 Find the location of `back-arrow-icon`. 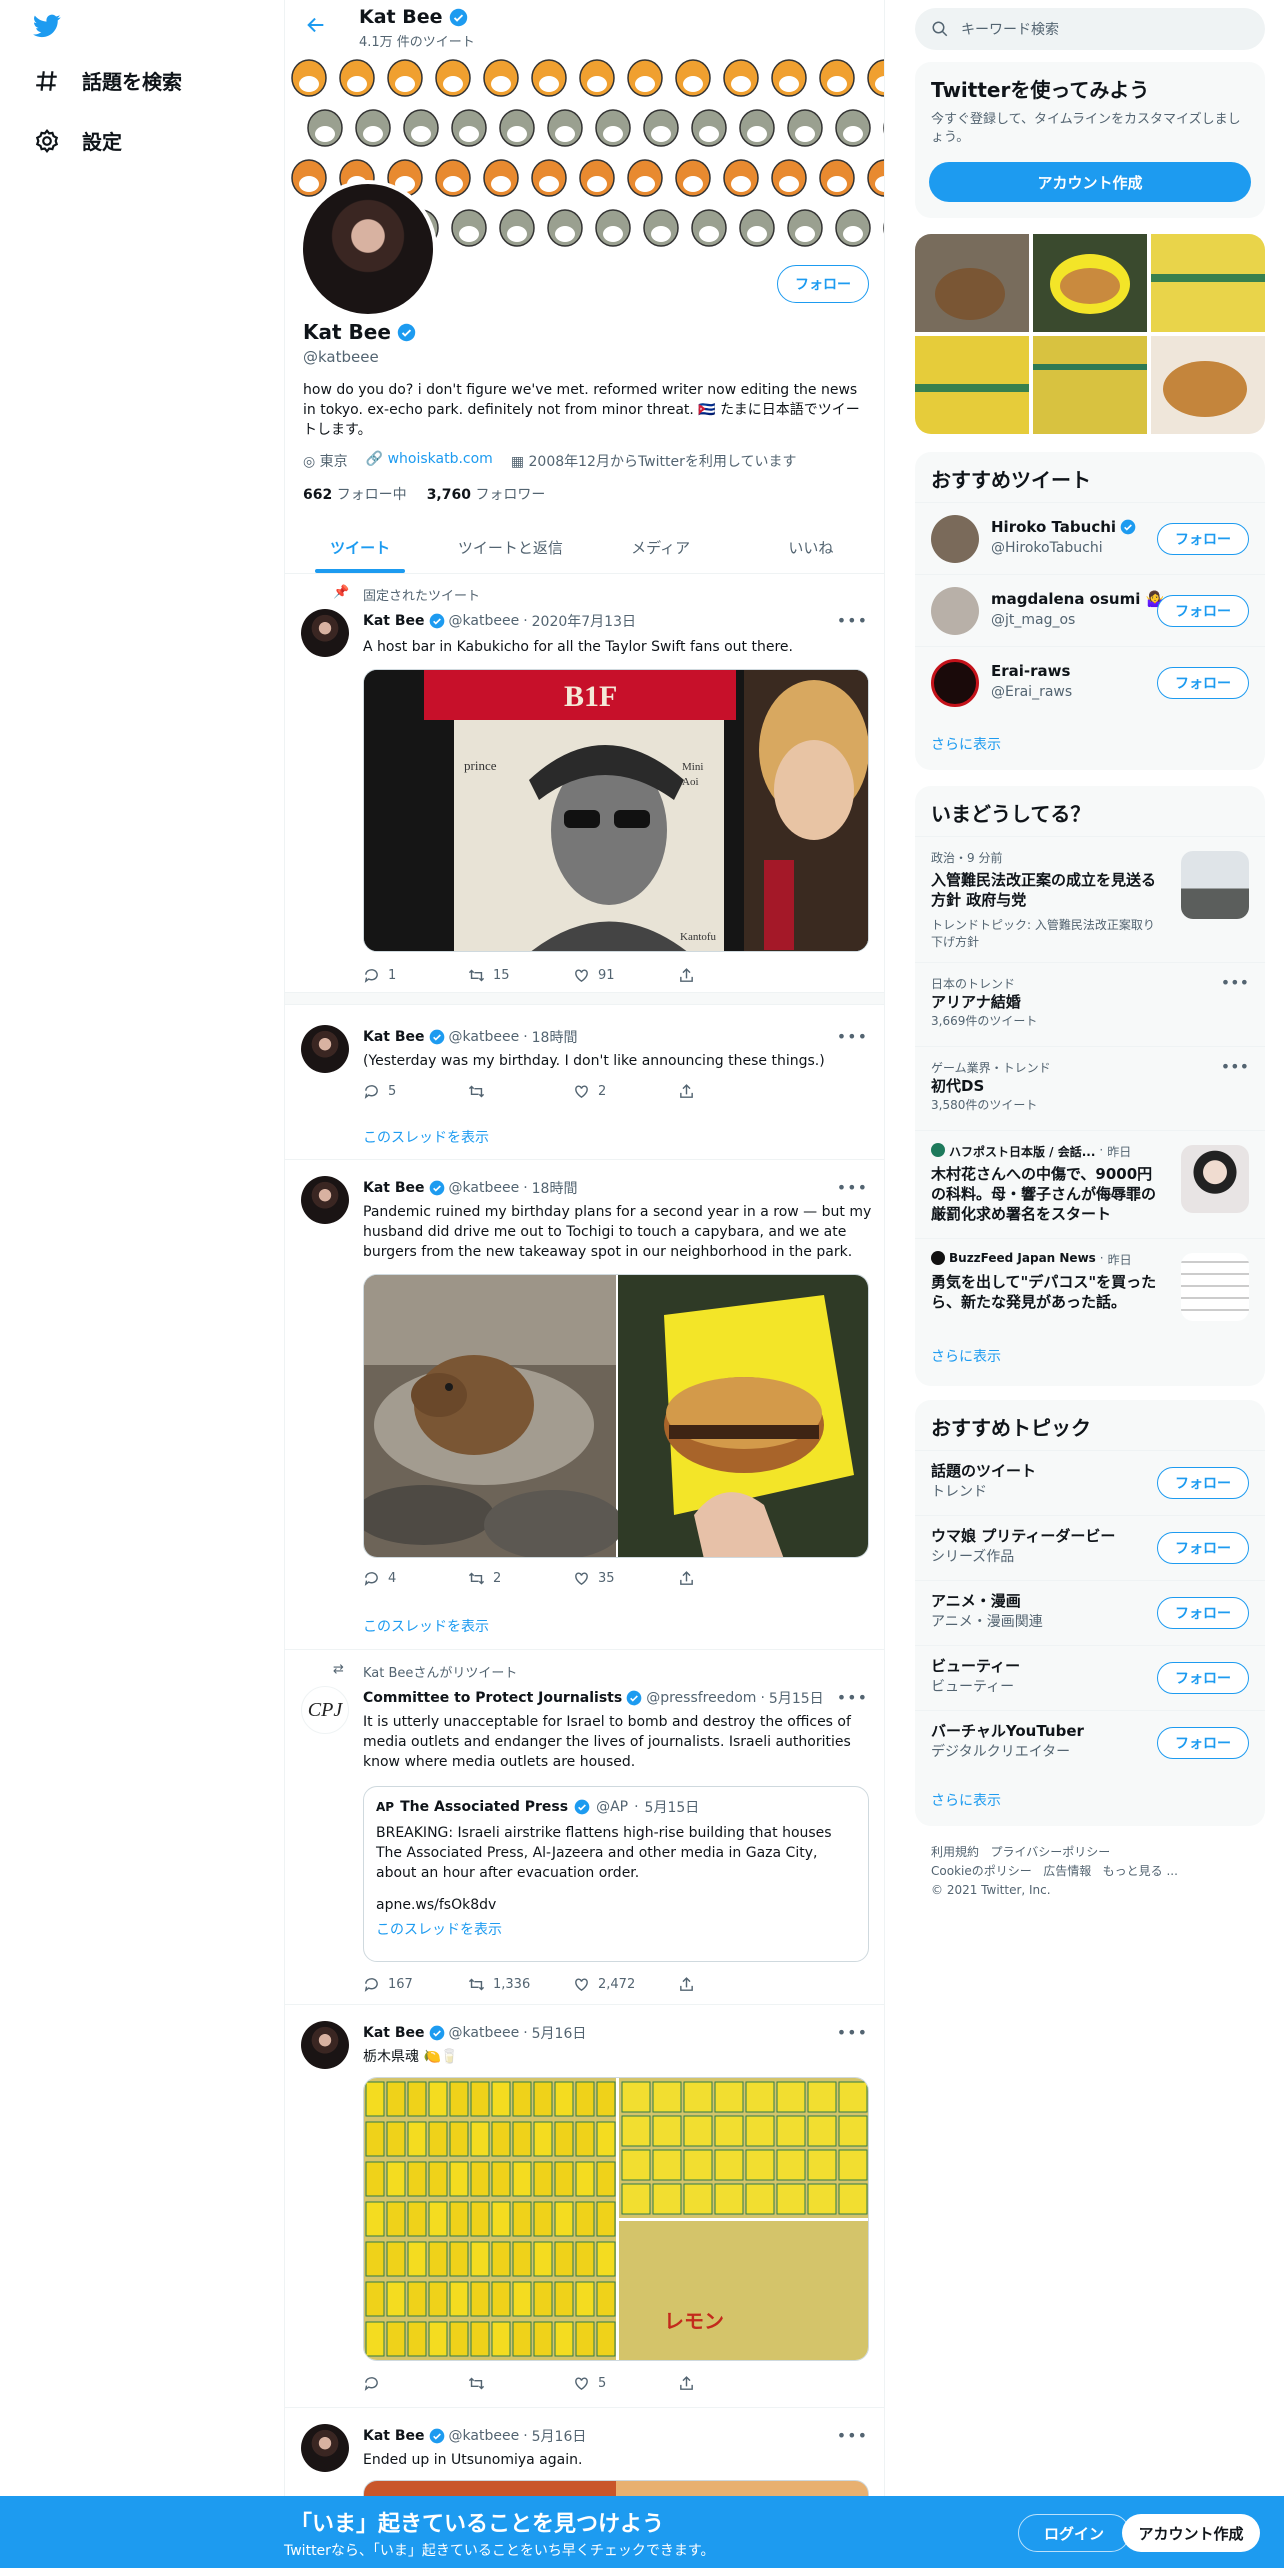

back-arrow-icon is located at coordinates (316, 25).